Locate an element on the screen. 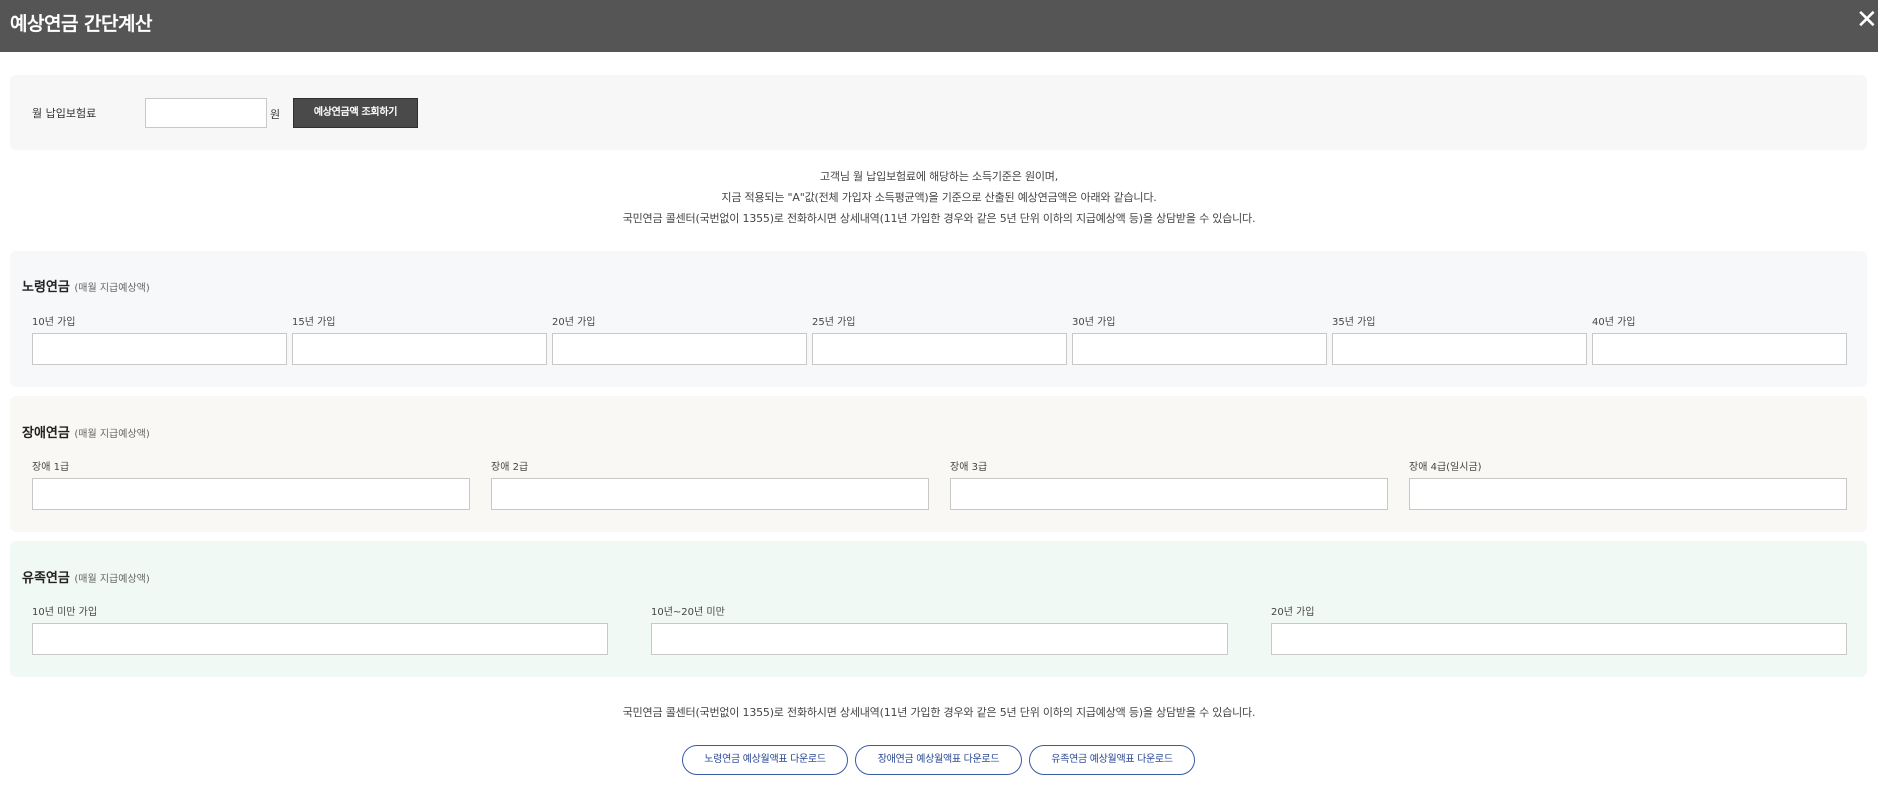 Image resolution: width=1878 pixels, height=785 pixels. section-title-text: 장애연금 is located at coordinates (46, 433).